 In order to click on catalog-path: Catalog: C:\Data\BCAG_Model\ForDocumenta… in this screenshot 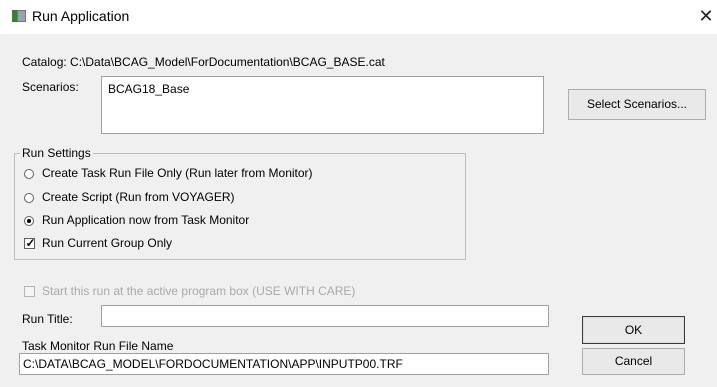, I will do `click(203, 62)`.